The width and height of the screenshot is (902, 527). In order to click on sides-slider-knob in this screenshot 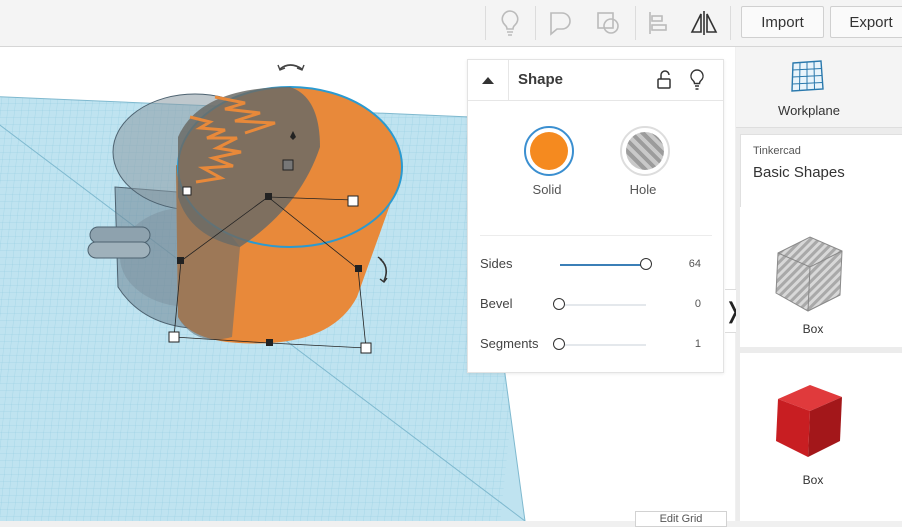, I will do `click(646, 264)`.